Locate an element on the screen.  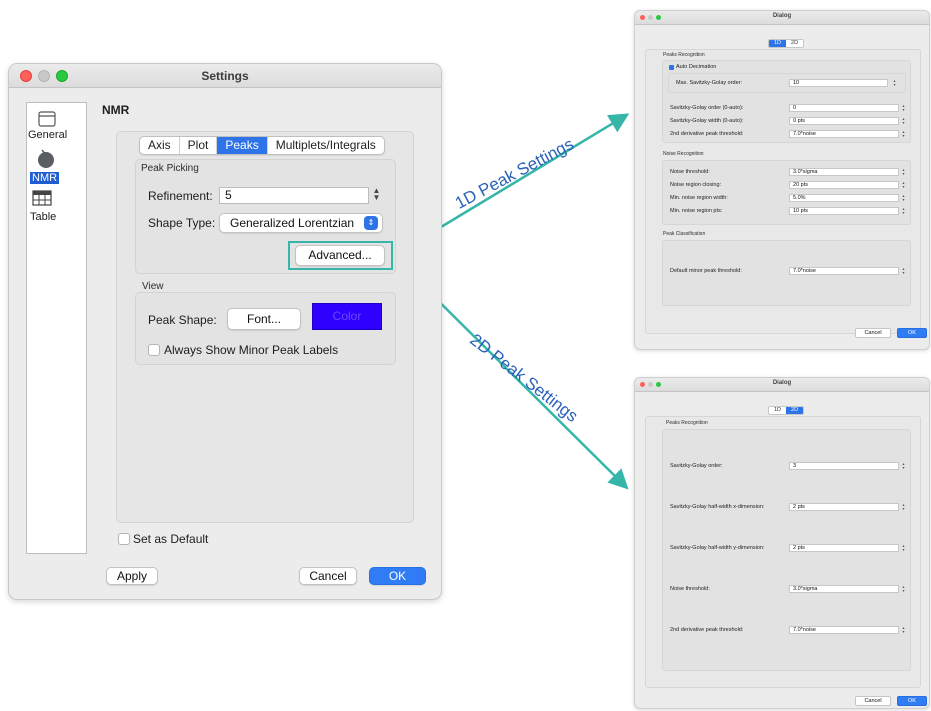
sg-halfwidth-y-stepper: ▴ ▾ is located at coordinates (903, 548).